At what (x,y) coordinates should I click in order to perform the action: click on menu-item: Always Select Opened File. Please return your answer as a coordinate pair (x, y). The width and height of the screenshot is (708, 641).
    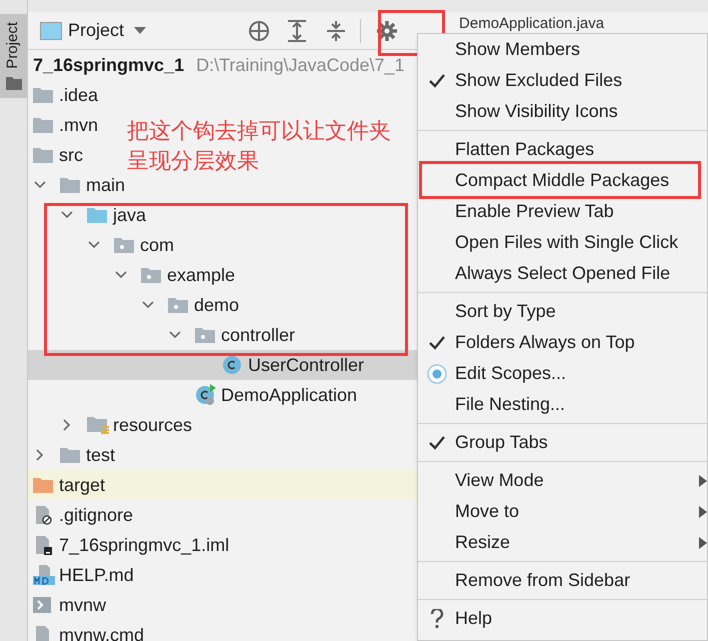
    Looking at the image, I should click on (562, 273).